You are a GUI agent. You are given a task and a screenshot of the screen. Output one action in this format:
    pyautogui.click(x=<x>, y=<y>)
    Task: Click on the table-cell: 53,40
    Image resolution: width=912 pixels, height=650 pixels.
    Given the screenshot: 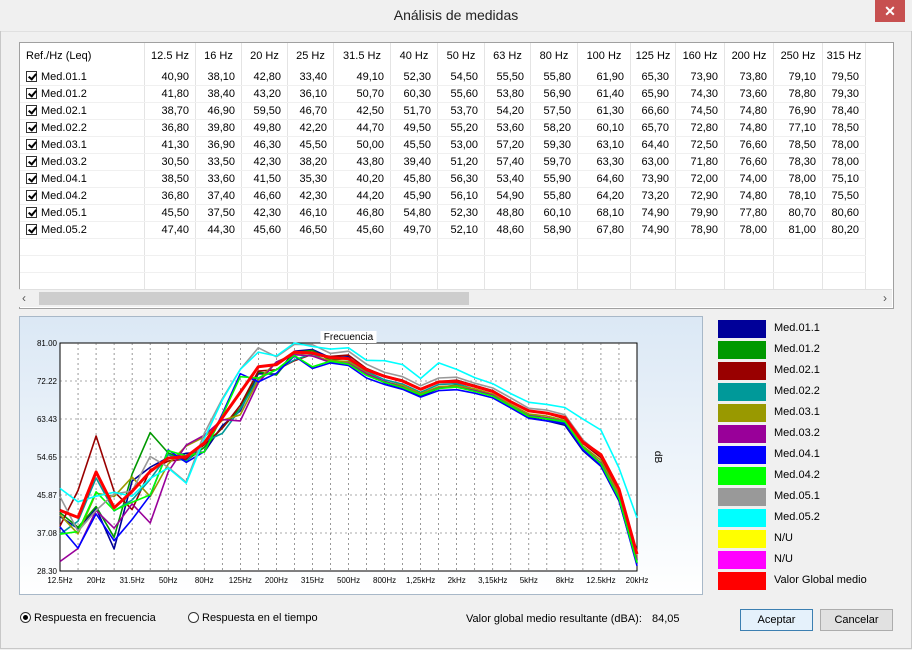 What is the action you would take?
    pyautogui.click(x=507, y=179)
    